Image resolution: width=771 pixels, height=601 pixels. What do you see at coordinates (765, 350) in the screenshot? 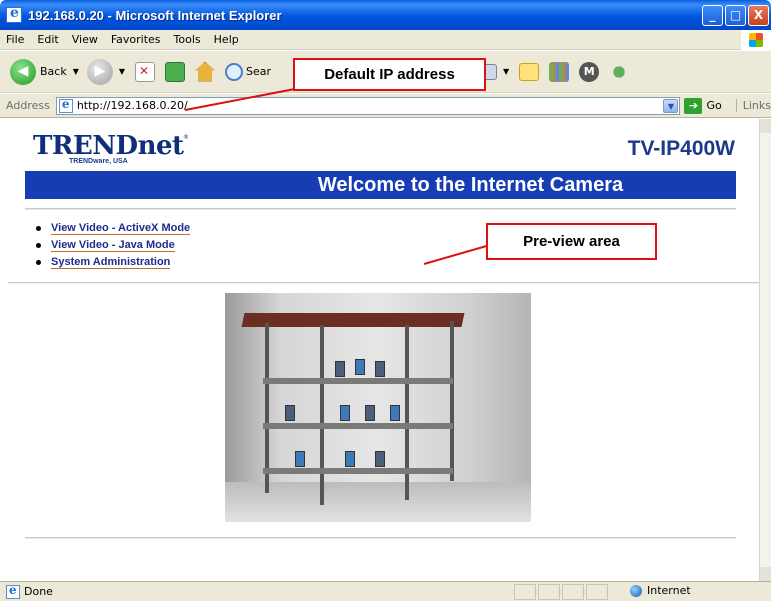
I see `vertical-scrollbar` at bounding box center [765, 350].